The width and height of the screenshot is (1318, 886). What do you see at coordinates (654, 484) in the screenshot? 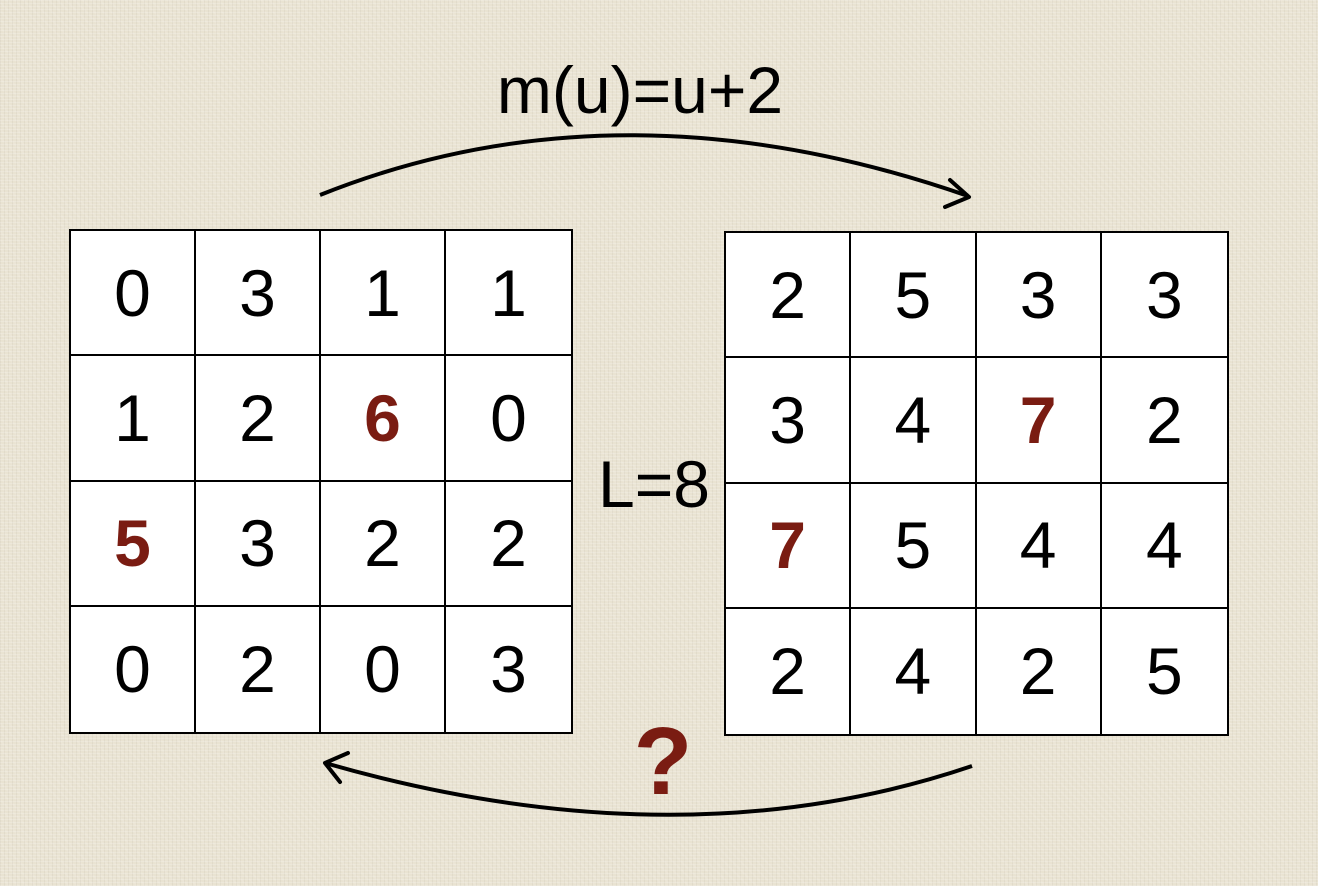
I see `levels-label: L=8` at bounding box center [654, 484].